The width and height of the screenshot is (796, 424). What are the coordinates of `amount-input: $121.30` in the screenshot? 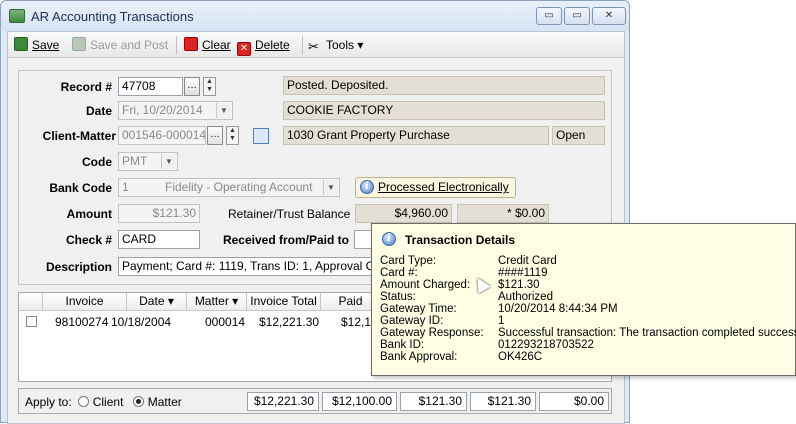 It's located at (159, 213).